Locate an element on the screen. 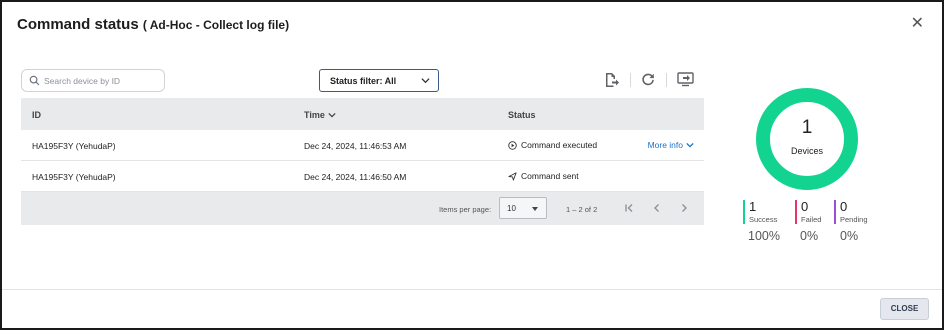 This screenshot has height=330, width=944. pagination-bar: Items per page: 10 1 – 2 of 2 is located at coordinates (362, 208).